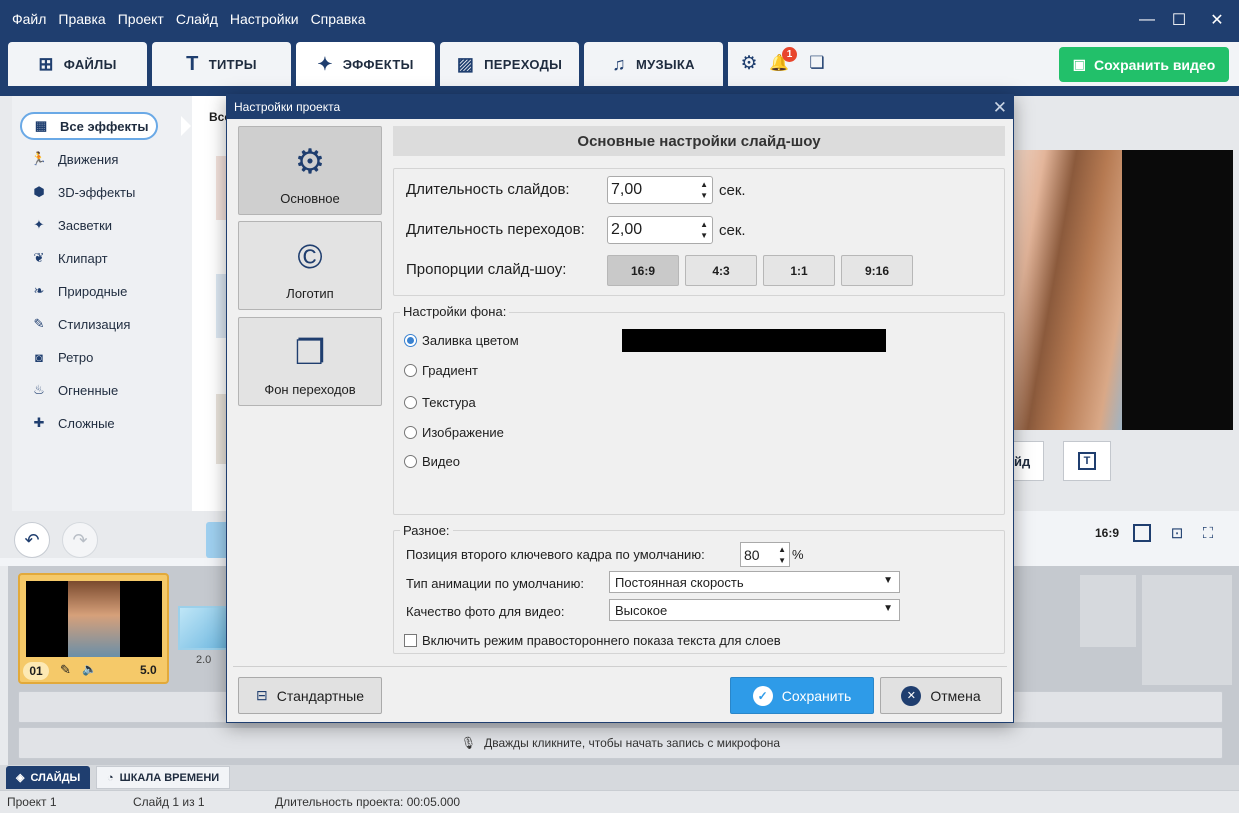 This screenshot has width=1239, height=813. I want to click on slide-card: 01 ✎ 🔈 5.0, so click(93, 628).